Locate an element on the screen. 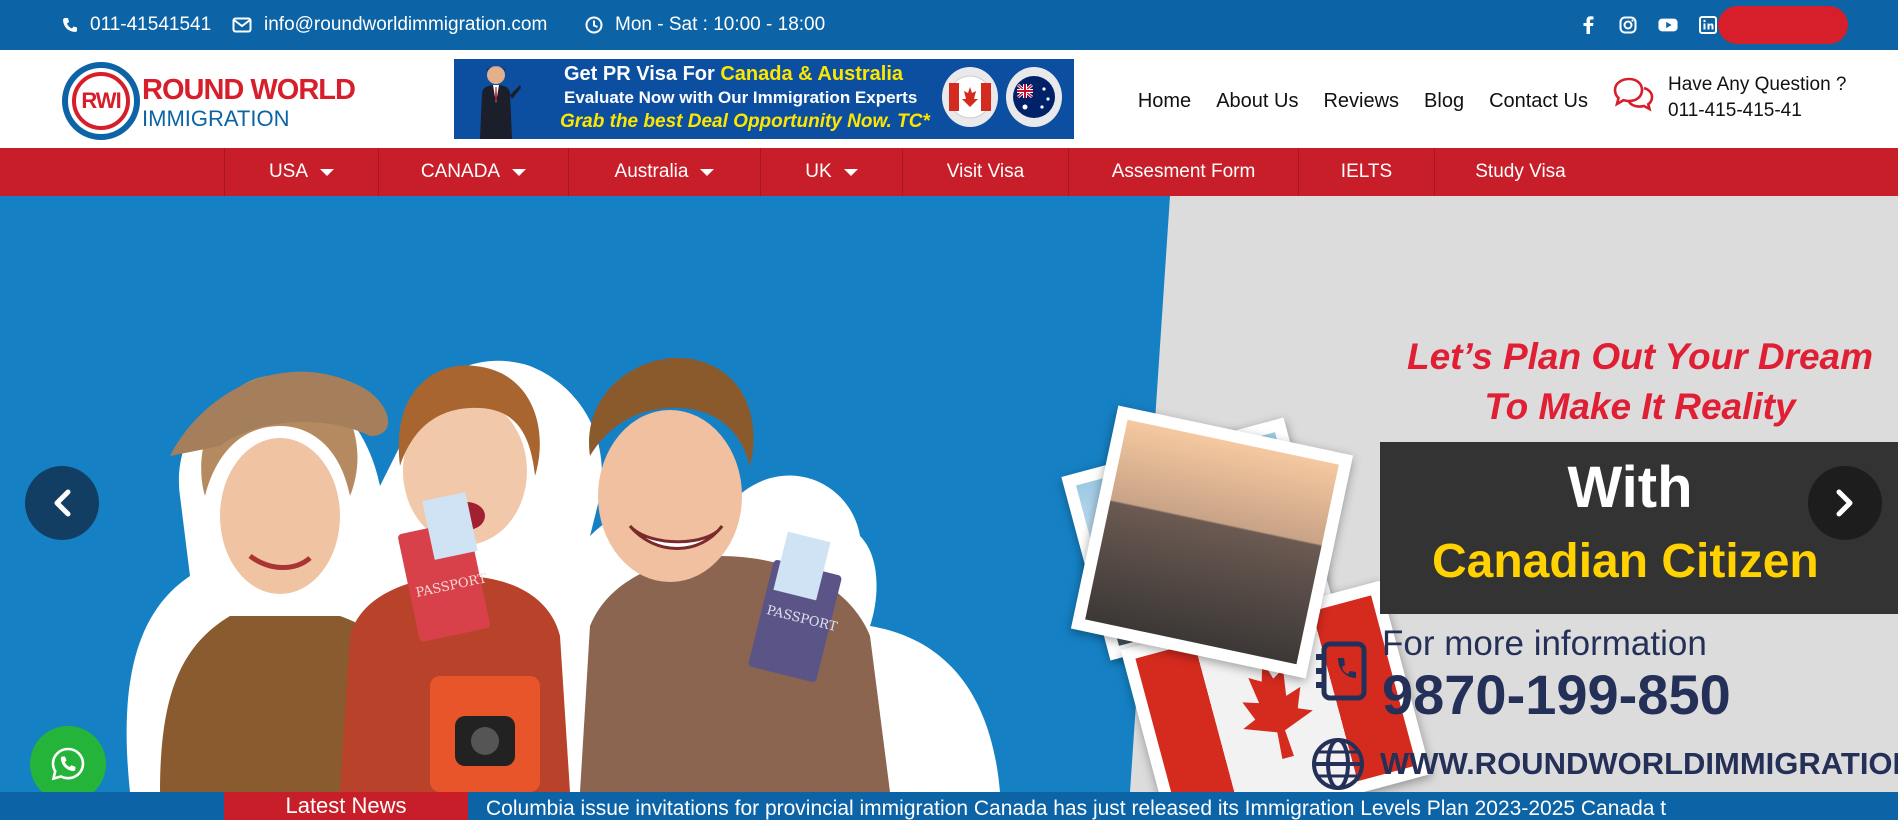 The height and width of the screenshot is (820, 1898). nav-contact-us: Contact Us is located at coordinates (1538, 101).